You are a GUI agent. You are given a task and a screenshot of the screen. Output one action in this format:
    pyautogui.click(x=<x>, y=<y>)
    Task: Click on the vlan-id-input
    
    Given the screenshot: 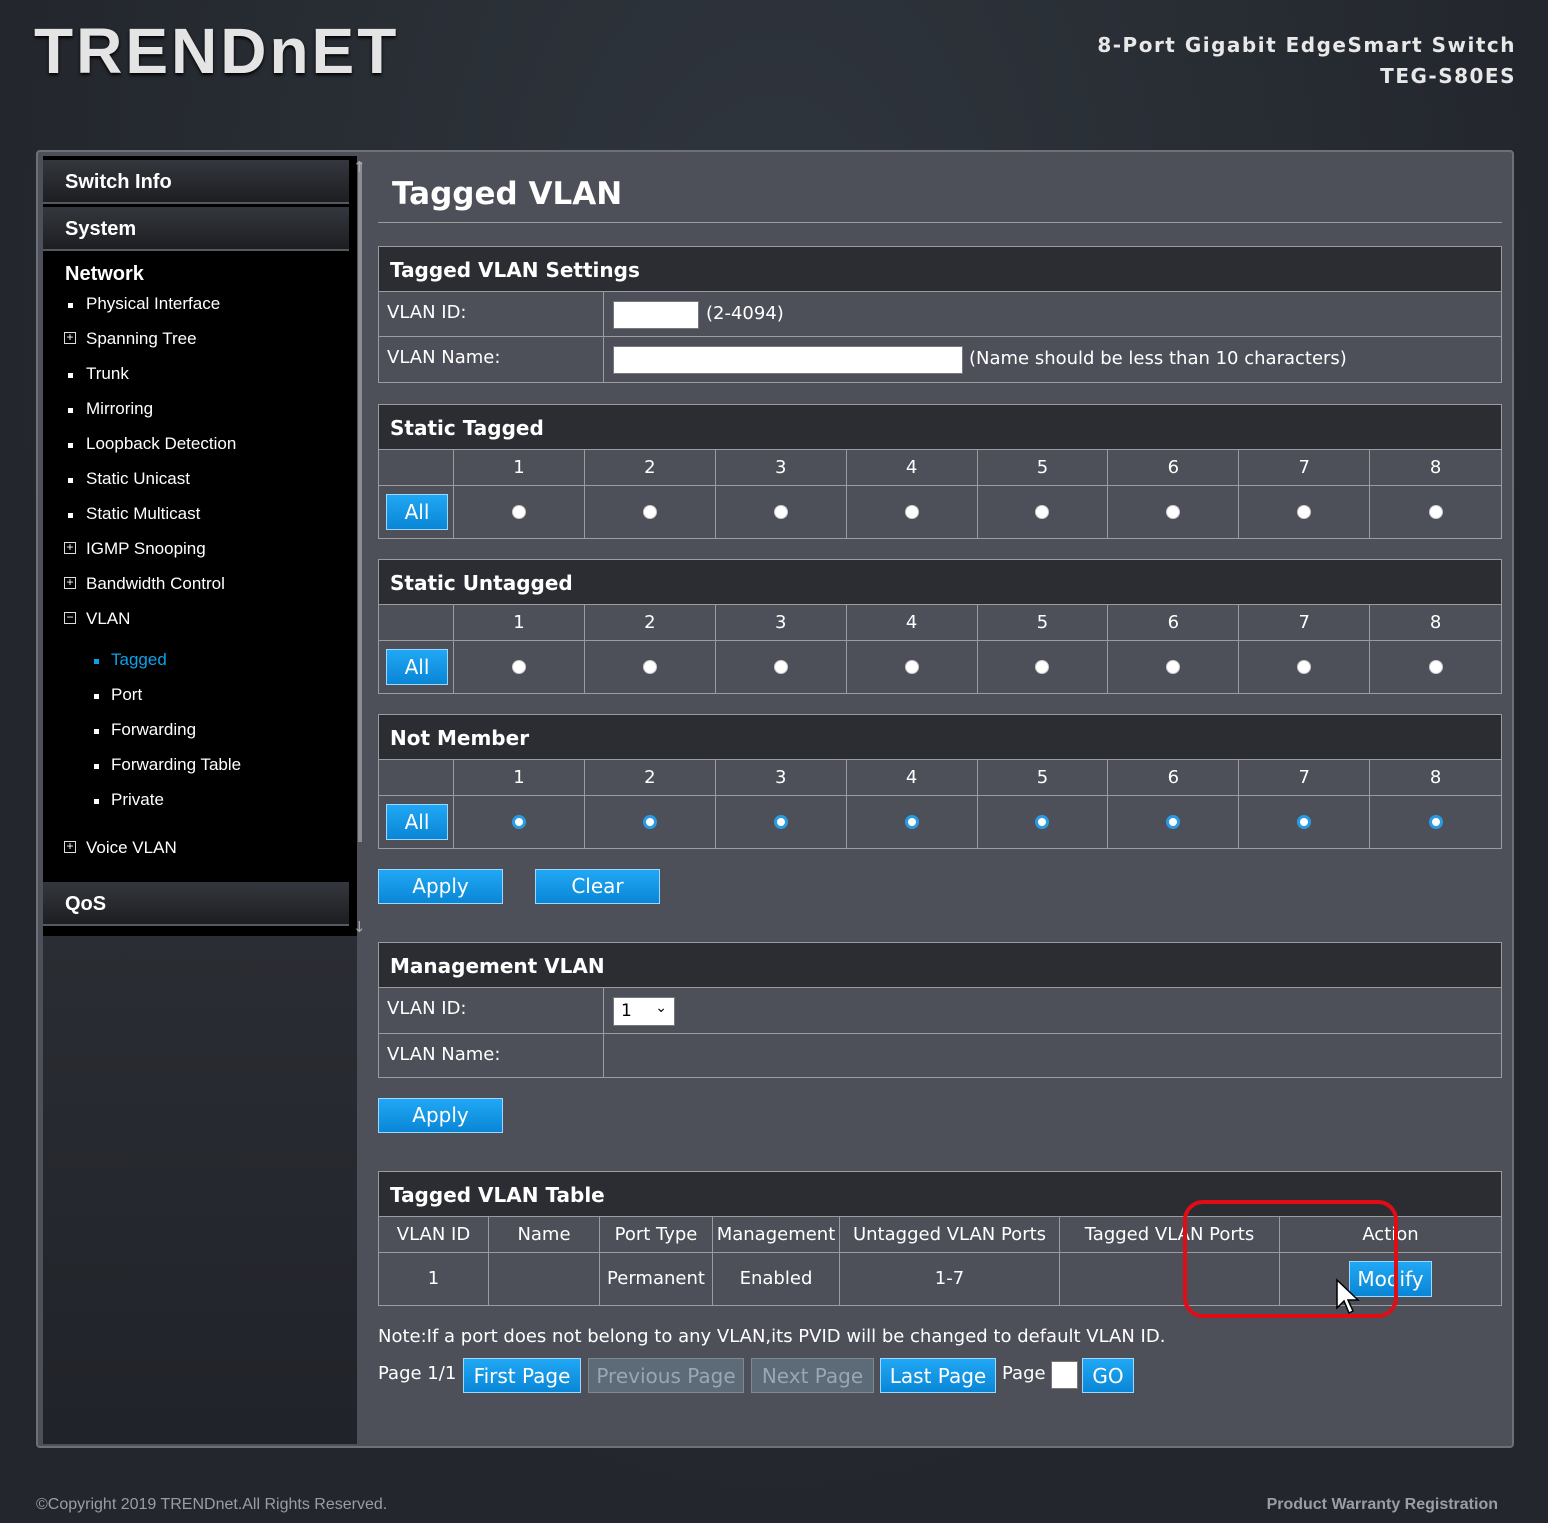 What is the action you would take?
    pyautogui.click(x=656, y=315)
    